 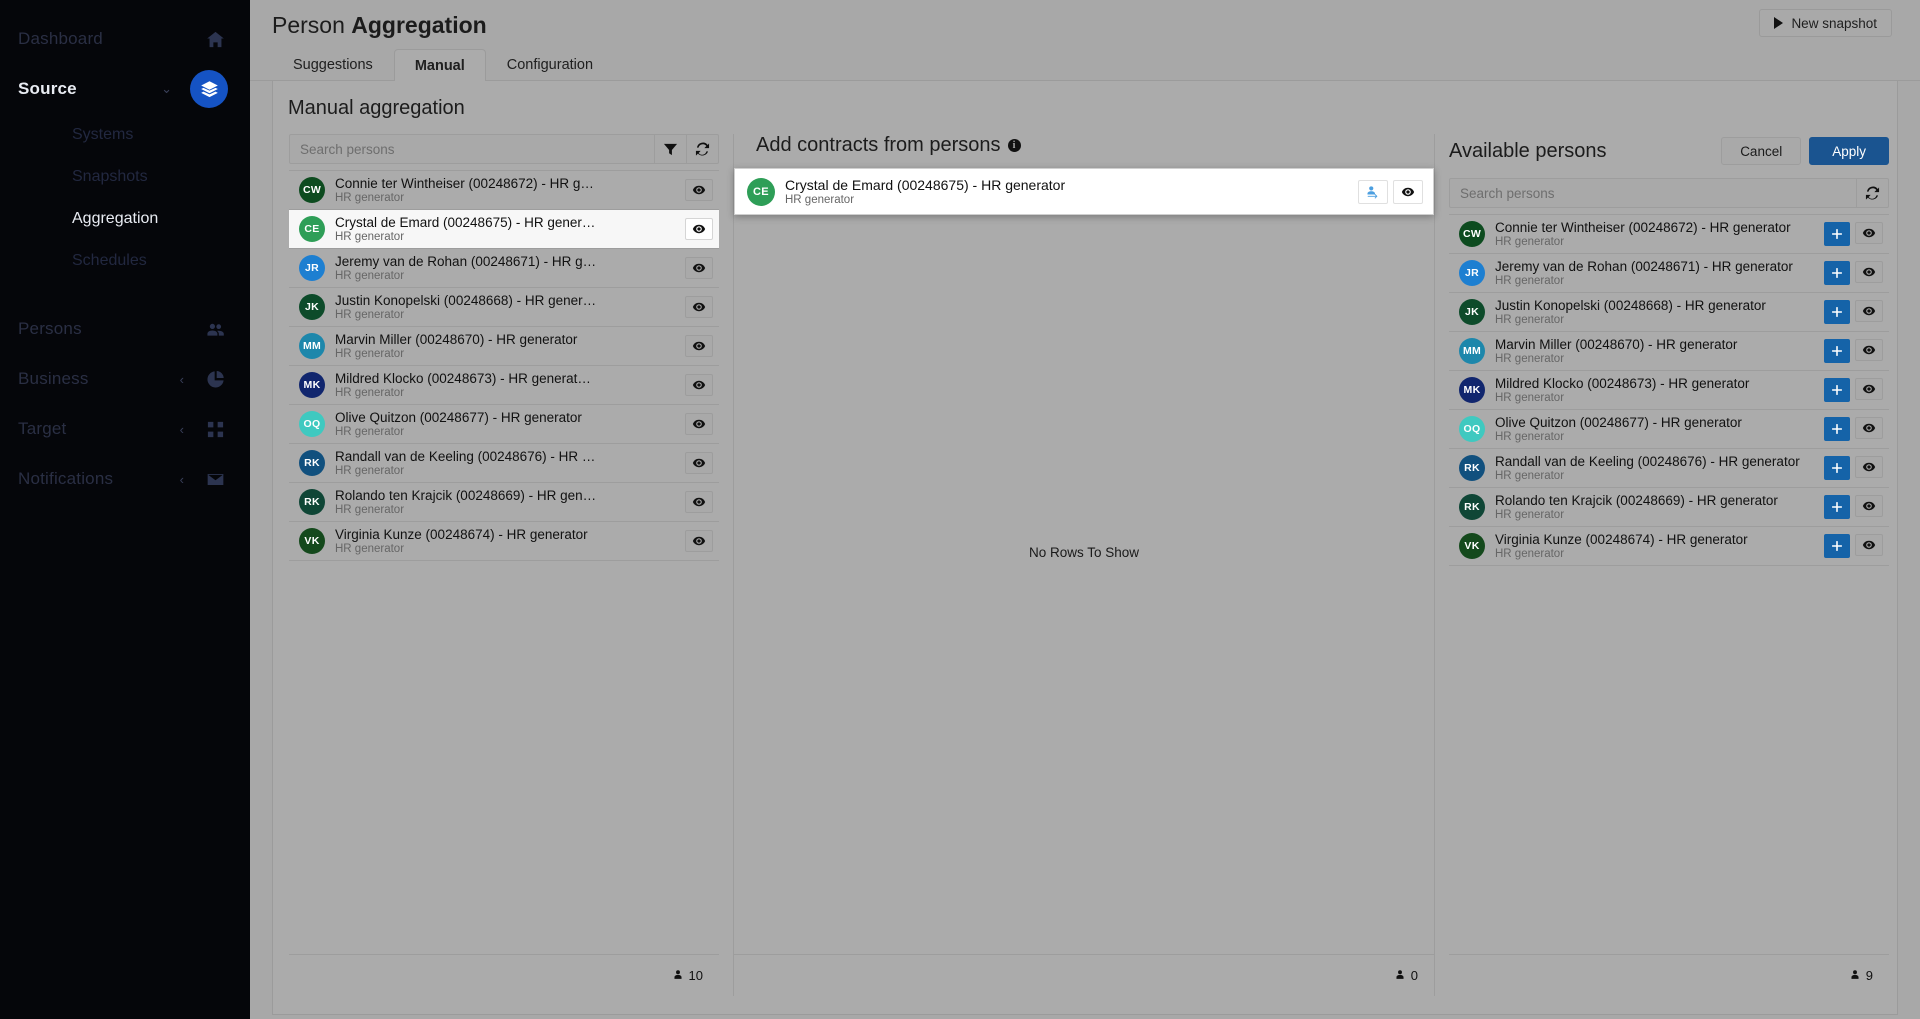 What do you see at coordinates (312, 190) in the screenshot?
I see `avatar: CW` at bounding box center [312, 190].